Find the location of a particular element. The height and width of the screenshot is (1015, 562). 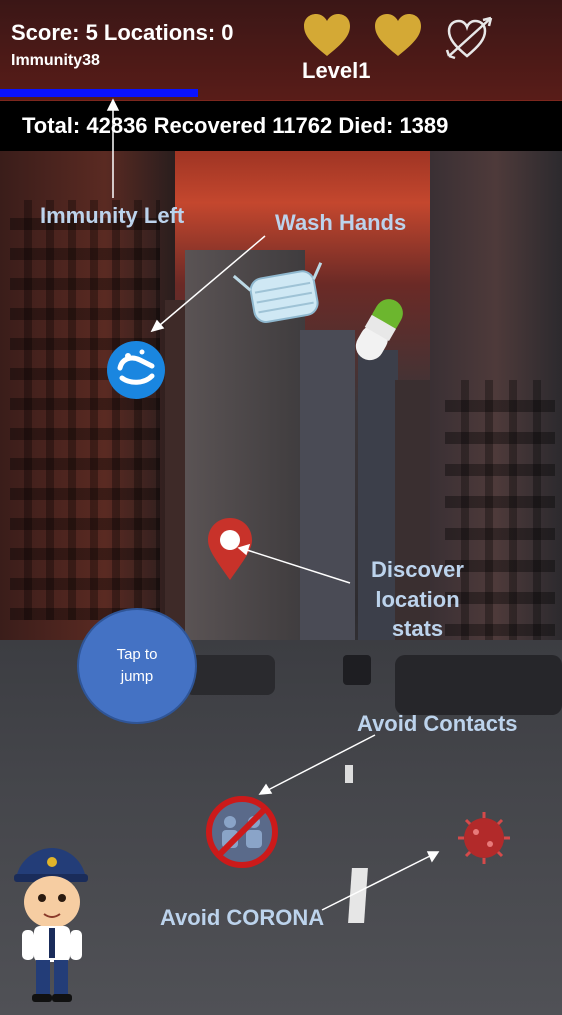

jump-button-label: Tap to jump is located at coordinates (137, 666).